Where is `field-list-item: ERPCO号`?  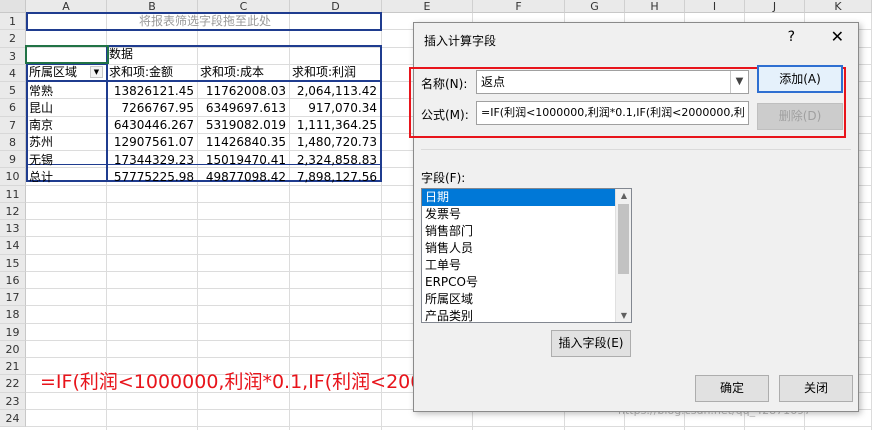
field-list-item: ERPCO号 is located at coordinates (526, 282).